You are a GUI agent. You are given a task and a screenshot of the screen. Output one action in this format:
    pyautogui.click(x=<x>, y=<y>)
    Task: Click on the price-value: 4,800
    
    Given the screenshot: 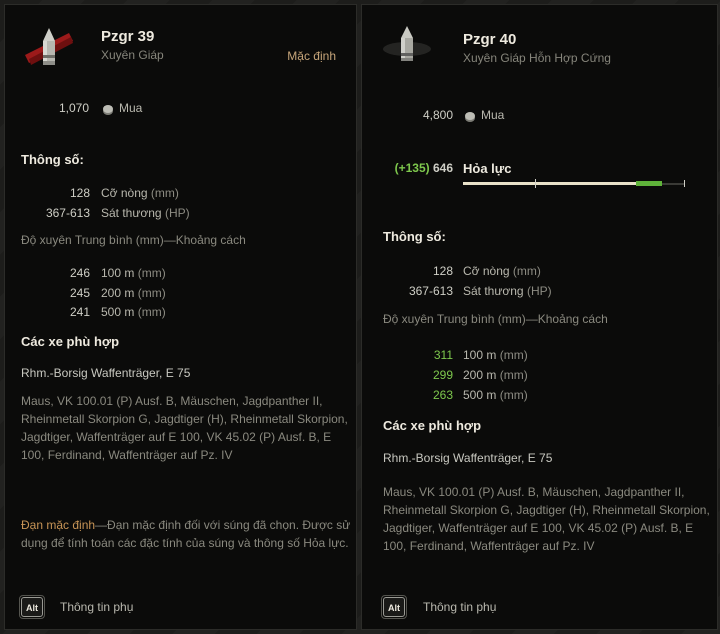 What is the action you would take?
    pyautogui.click(x=437, y=115)
    